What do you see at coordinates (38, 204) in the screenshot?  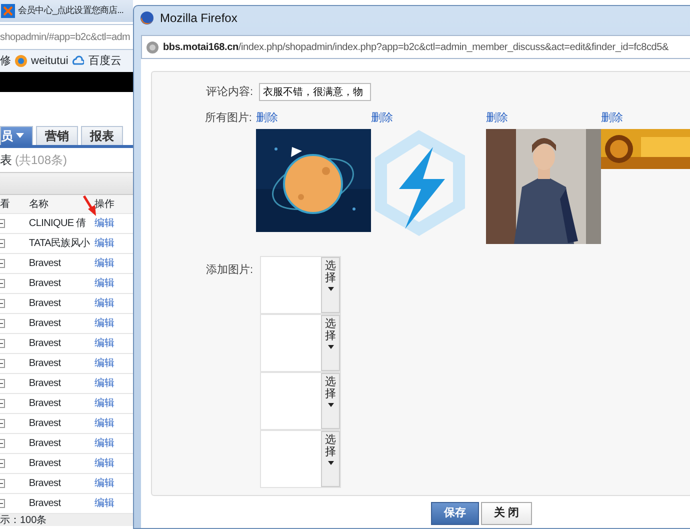 I see `column-header: 名称` at bounding box center [38, 204].